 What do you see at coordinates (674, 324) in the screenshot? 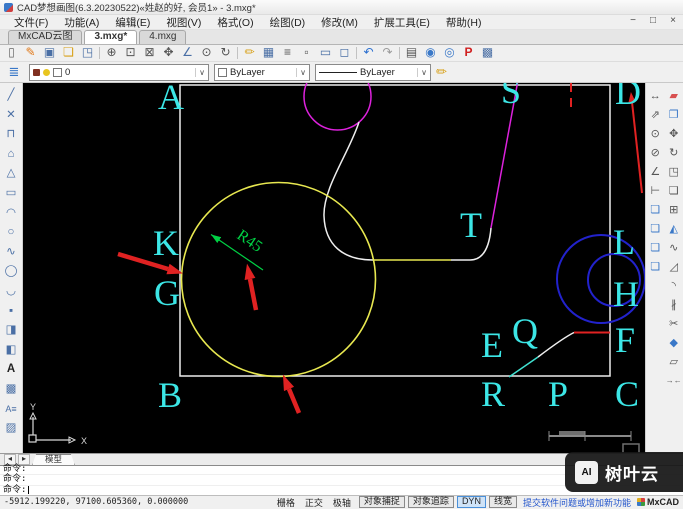
I see `trim-icon: ✂` at bounding box center [674, 324].